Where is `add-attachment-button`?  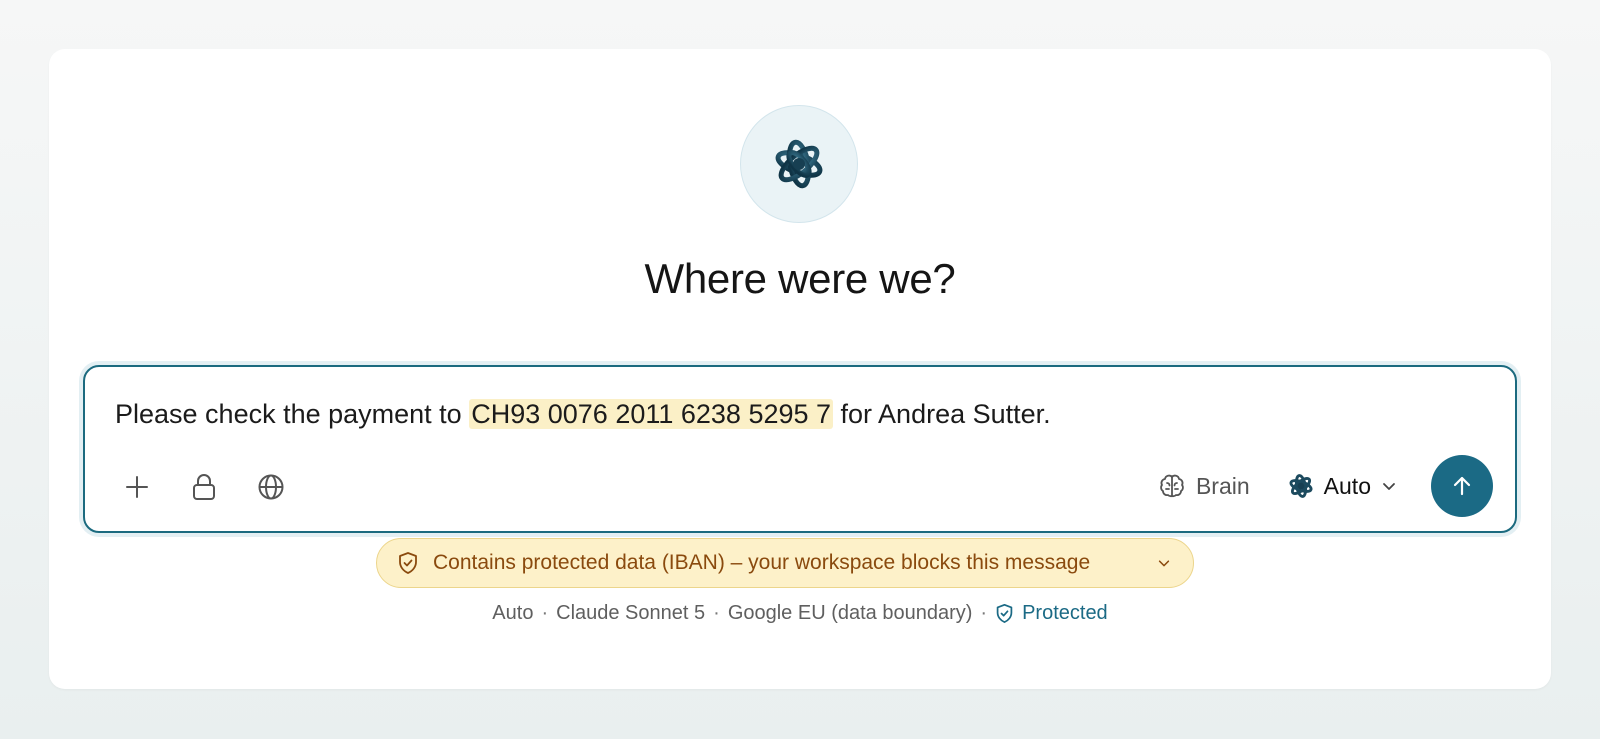 add-attachment-button is located at coordinates (137, 487).